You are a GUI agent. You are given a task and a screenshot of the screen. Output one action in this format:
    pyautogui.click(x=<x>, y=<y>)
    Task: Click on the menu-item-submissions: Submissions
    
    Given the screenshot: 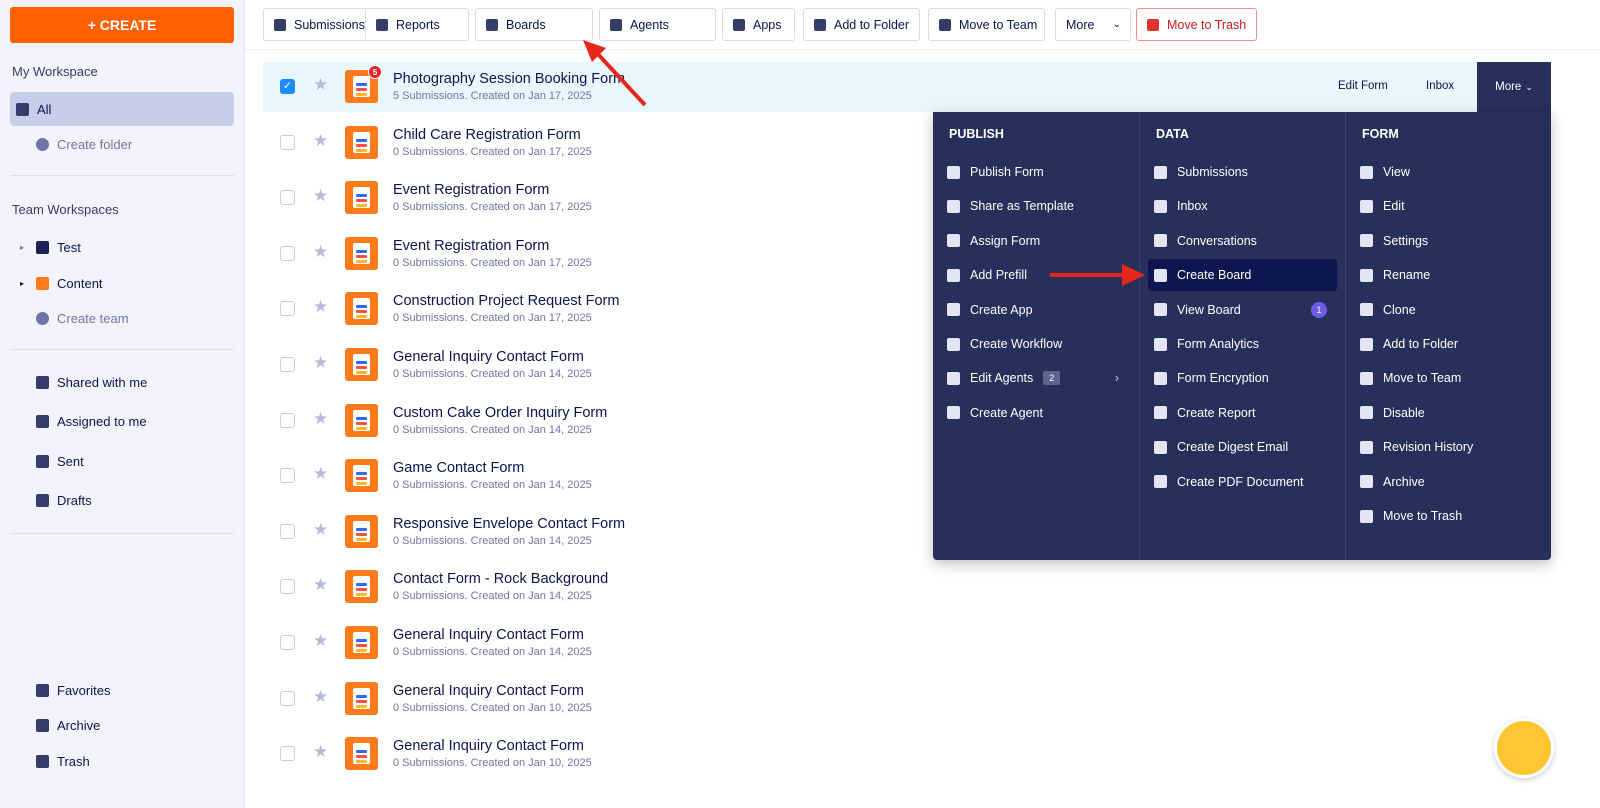 What is the action you would take?
    pyautogui.click(x=1242, y=172)
    